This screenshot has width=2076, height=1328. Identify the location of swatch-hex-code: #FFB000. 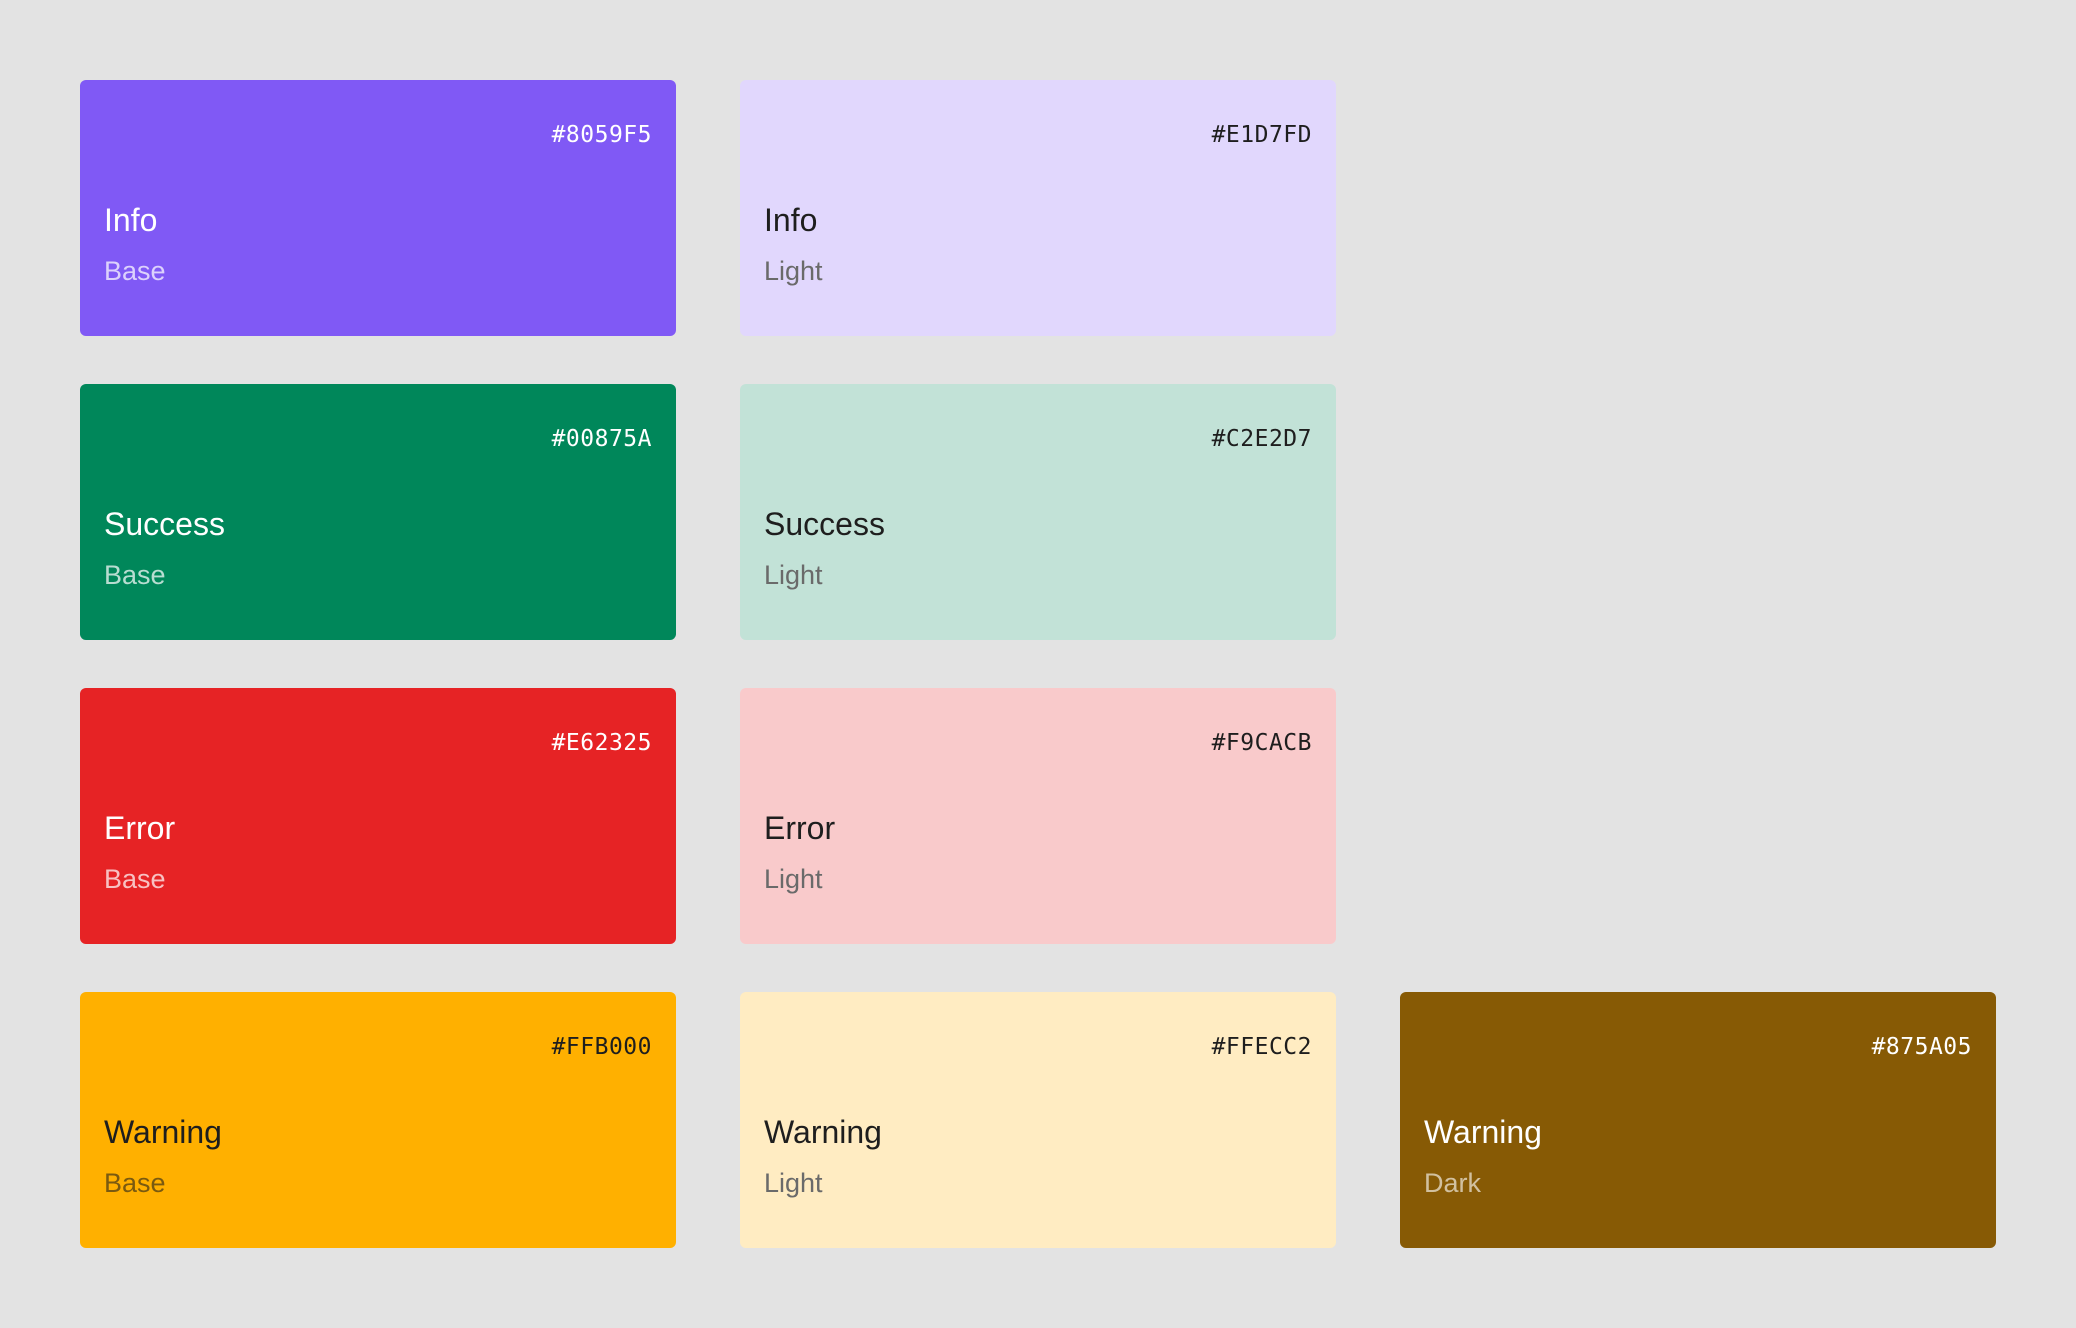
(601, 1047).